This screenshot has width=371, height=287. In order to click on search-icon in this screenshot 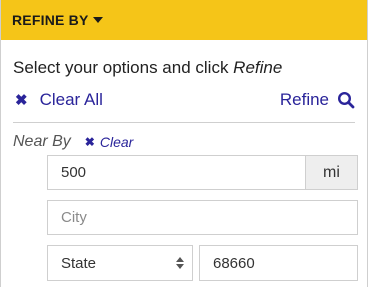, I will do `click(346, 100)`.